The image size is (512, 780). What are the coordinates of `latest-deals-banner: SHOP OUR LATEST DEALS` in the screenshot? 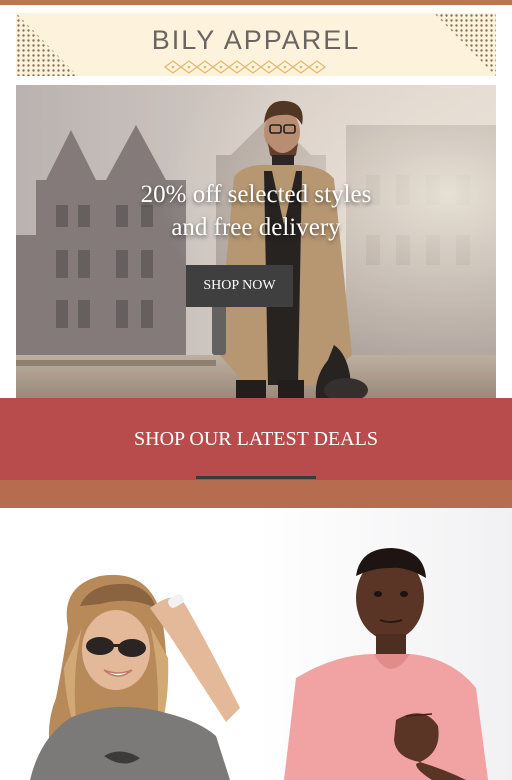 It's located at (256, 439).